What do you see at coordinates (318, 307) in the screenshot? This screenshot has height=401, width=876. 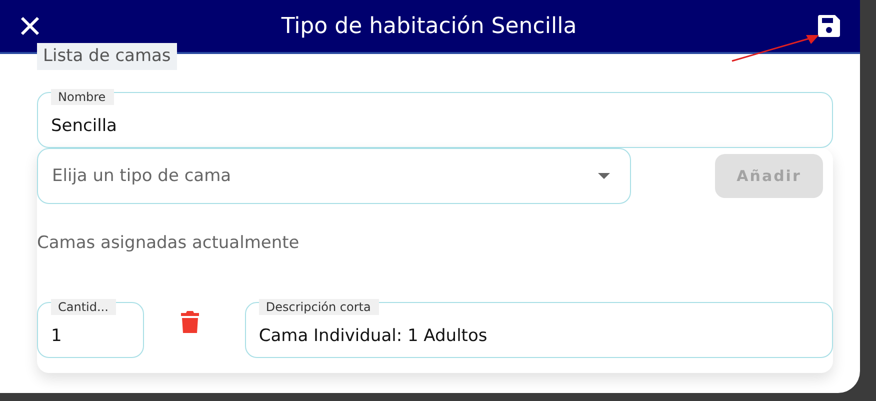 I see `field-label: Descripción corta` at bounding box center [318, 307].